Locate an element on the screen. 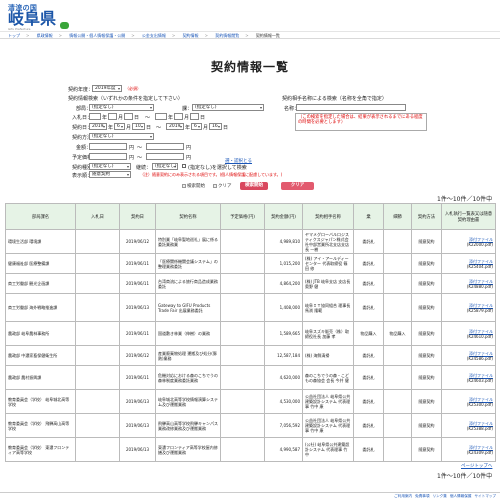  cell-amount: 4,990,587 is located at coordinates (283, 449).